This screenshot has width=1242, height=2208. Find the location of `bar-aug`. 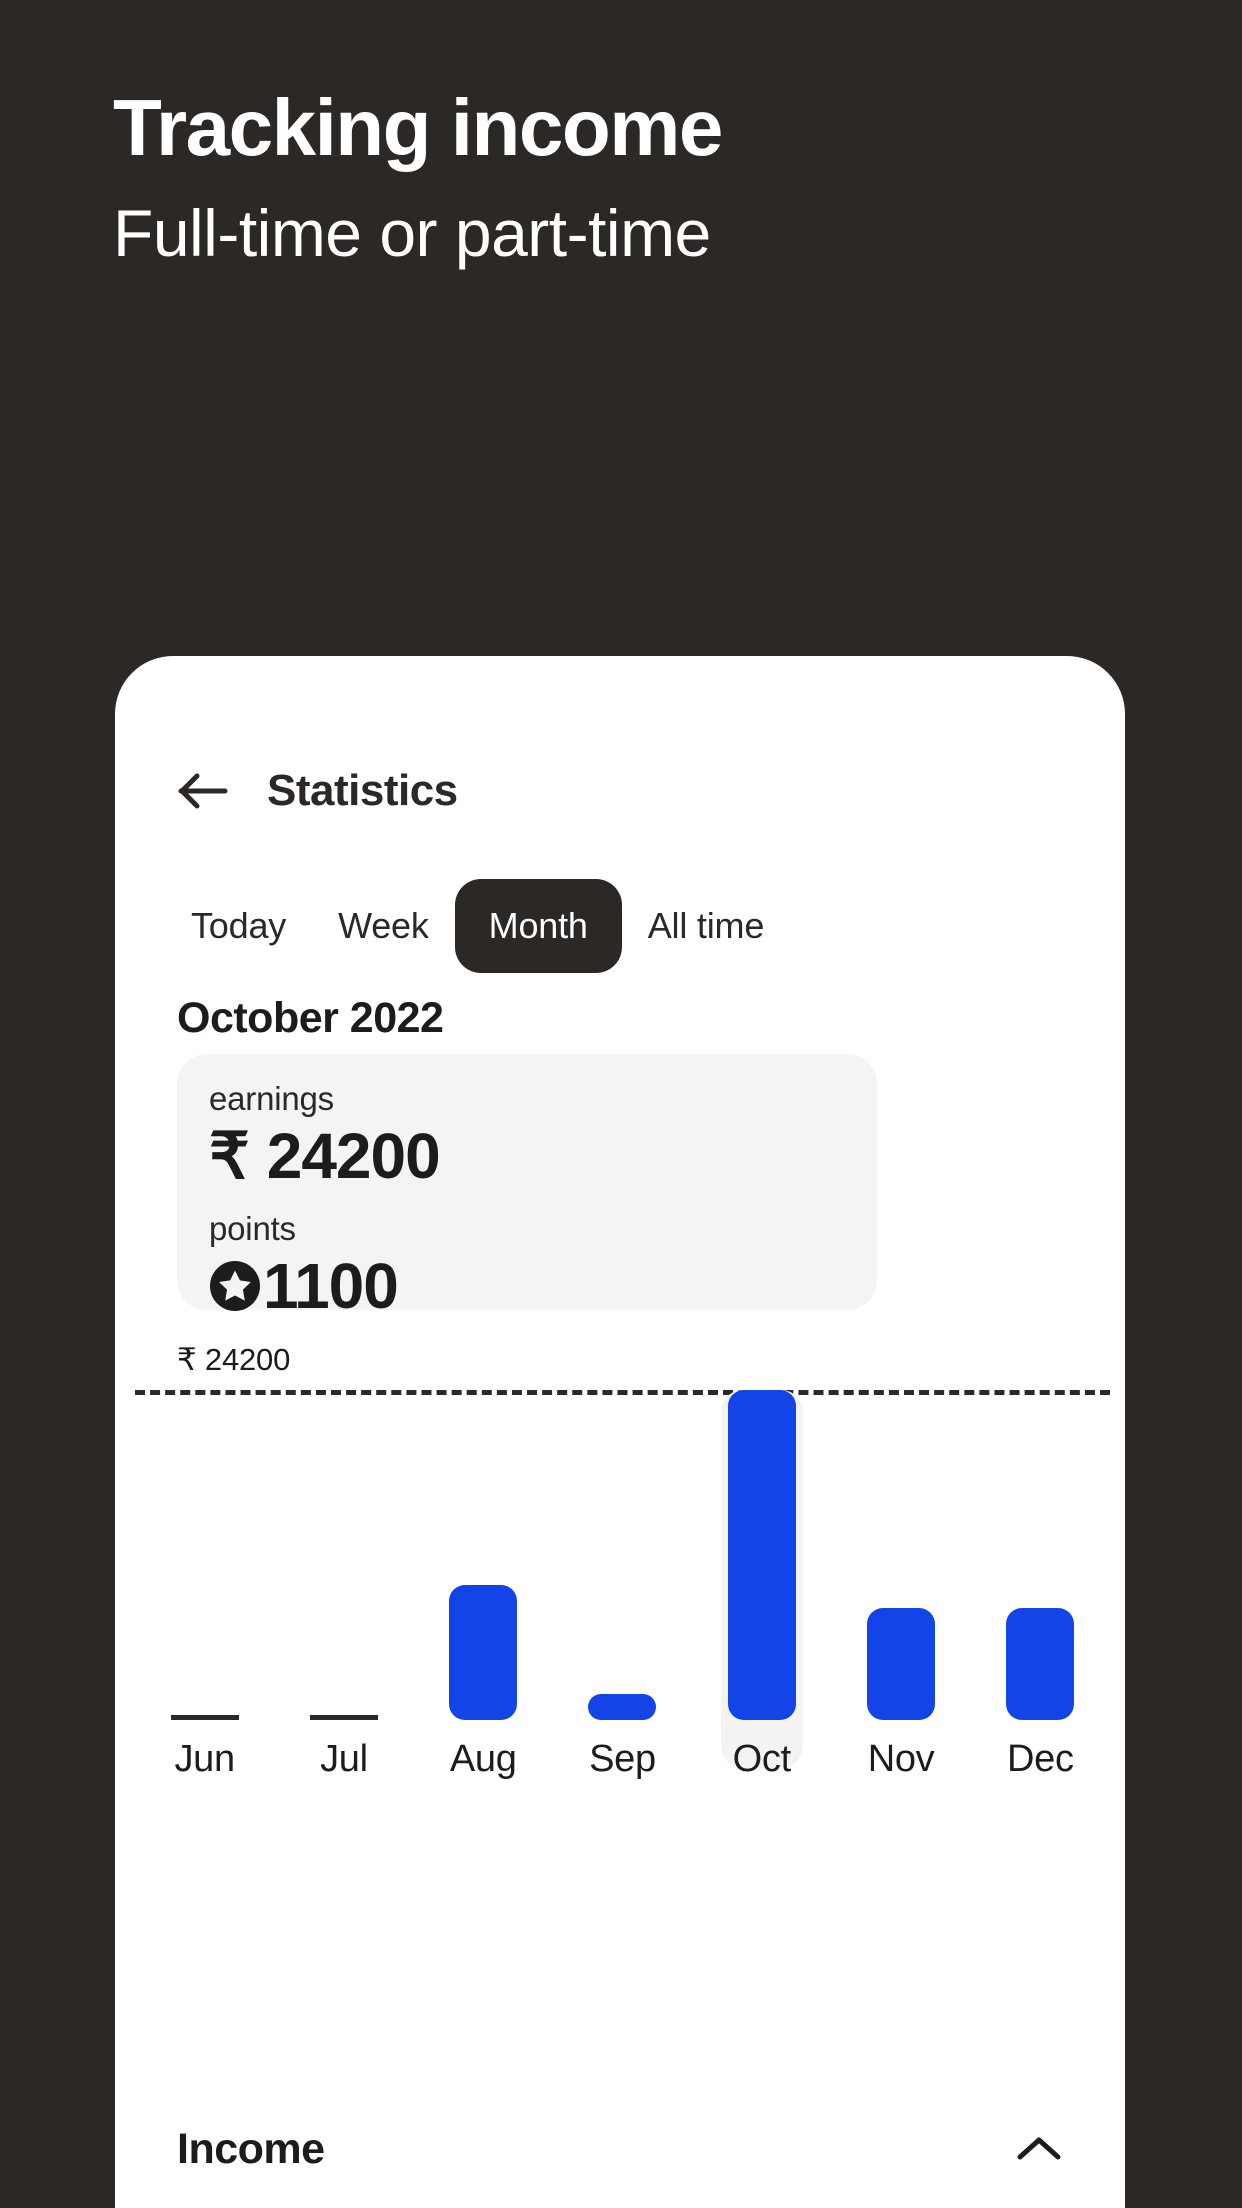

bar-aug is located at coordinates (483, 1652).